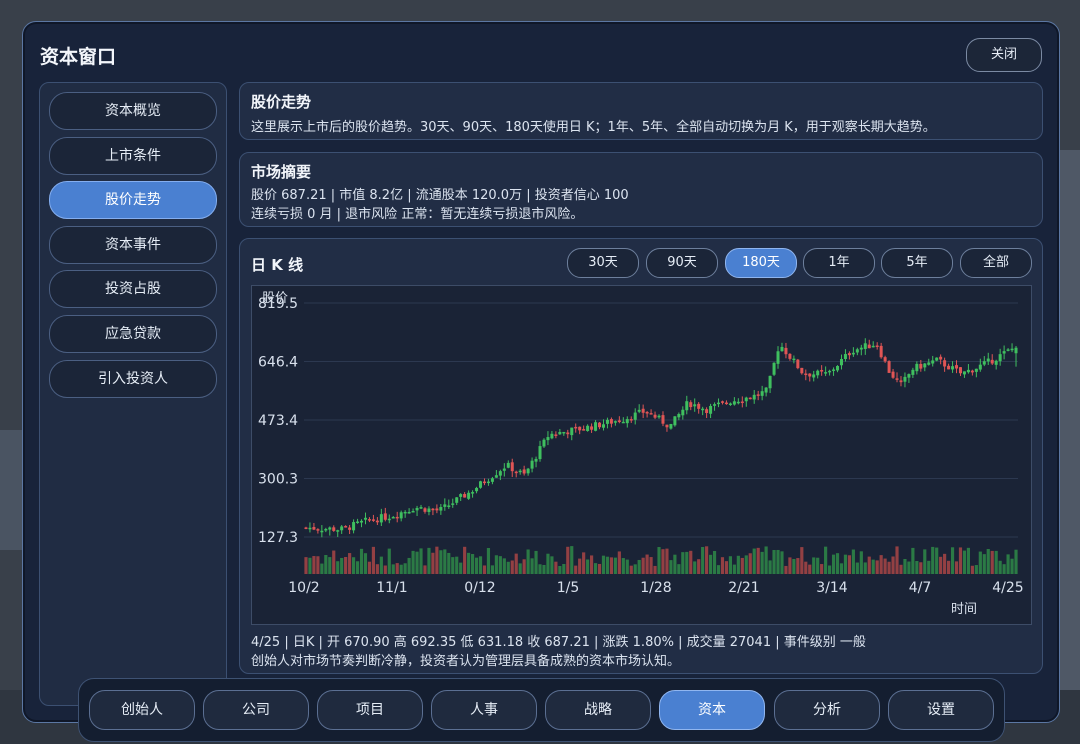  I want to click on y-tick-label: 300.3, so click(278, 480).